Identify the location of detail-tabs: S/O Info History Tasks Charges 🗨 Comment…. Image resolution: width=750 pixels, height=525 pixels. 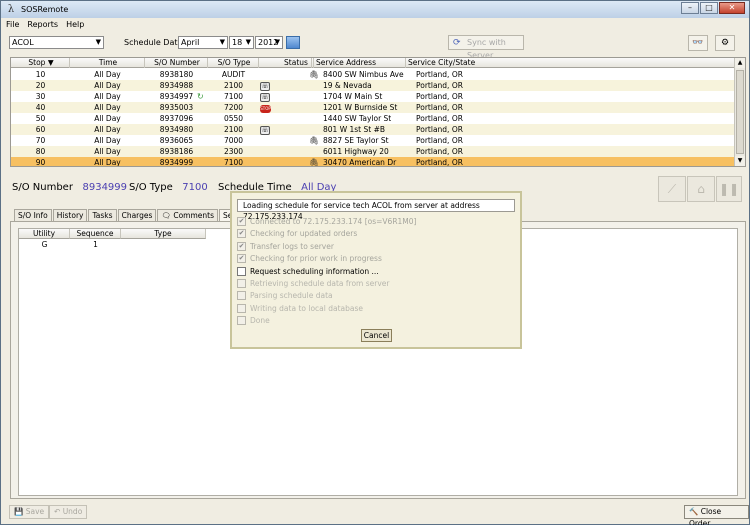
(130, 215).